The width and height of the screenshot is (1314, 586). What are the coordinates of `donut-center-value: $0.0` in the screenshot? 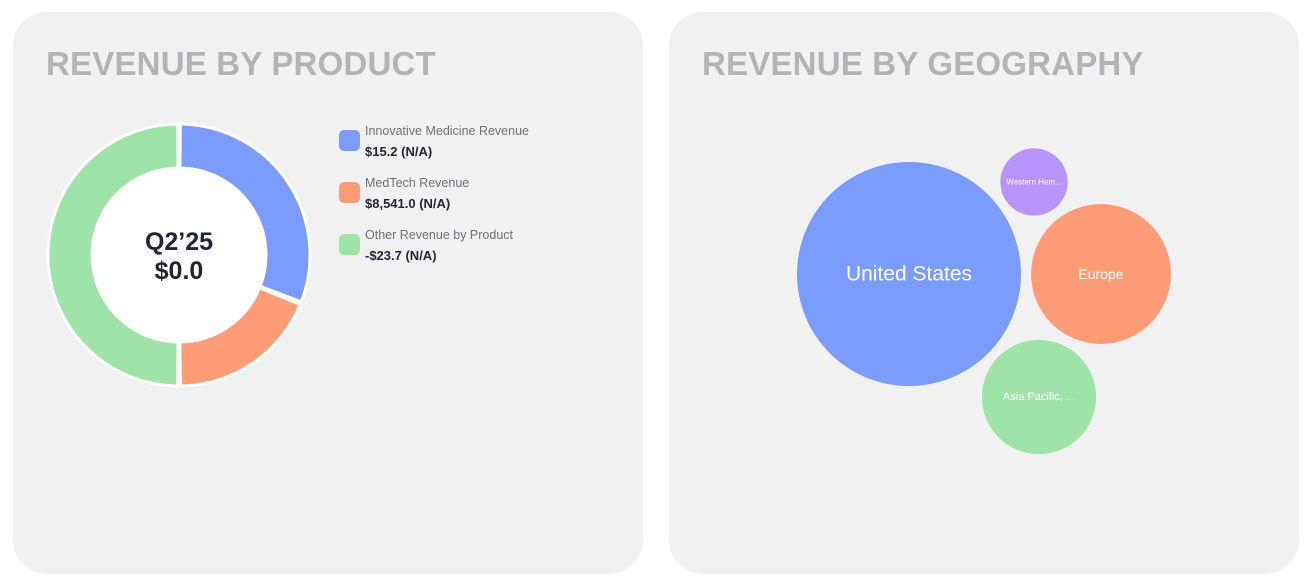 It's located at (179, 271).